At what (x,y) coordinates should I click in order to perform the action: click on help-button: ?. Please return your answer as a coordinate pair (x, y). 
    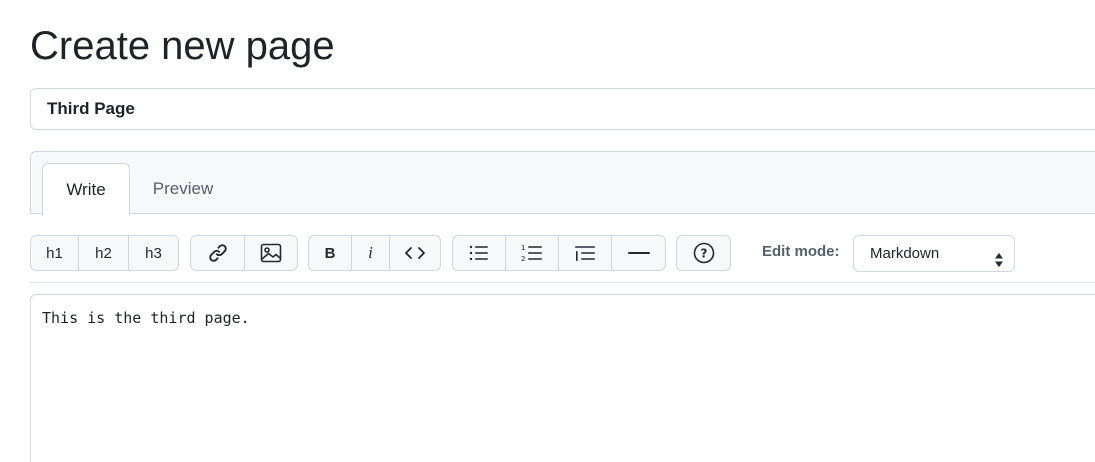
    Looking at the image, I should click on (703, 253).